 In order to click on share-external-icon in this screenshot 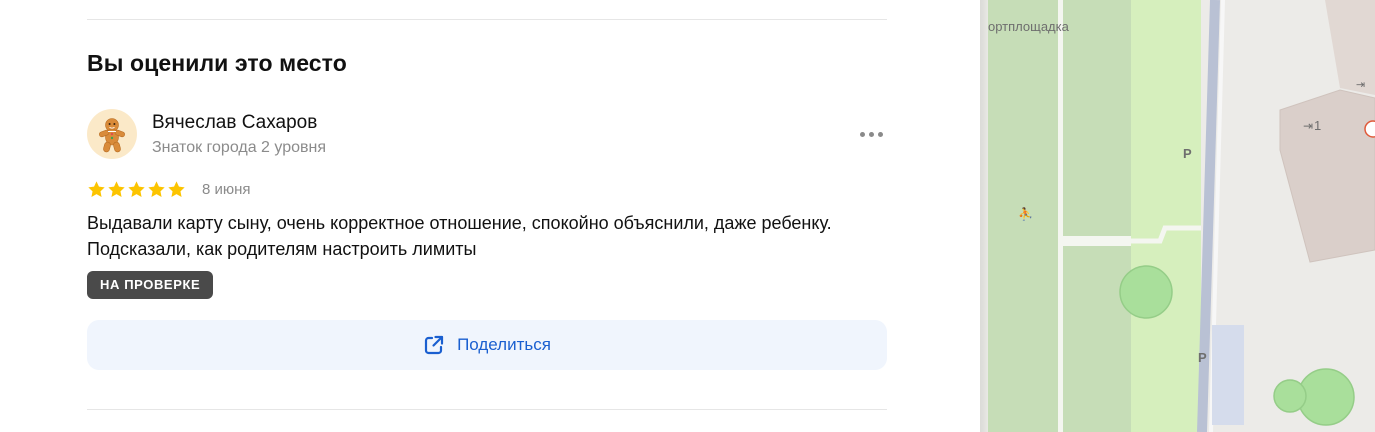, I will do `click(434, 345)`.